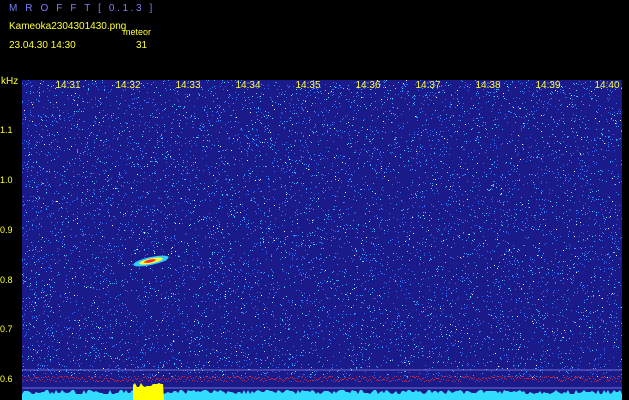 This screenshot has width=629, height=400. Describe the element at coordinates (6, 329) in the screenshot. I see `frequency-label: 0.7` at that location.